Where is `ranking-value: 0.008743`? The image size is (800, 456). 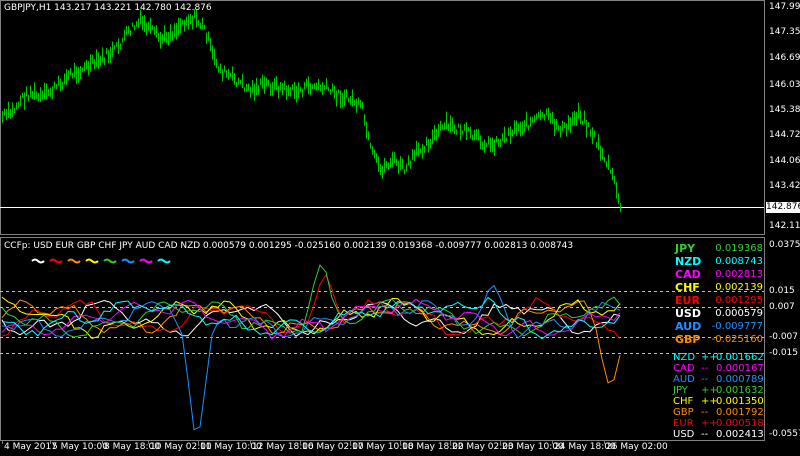
ranking-value: 0.008743 is located at coordinates (739, 261).